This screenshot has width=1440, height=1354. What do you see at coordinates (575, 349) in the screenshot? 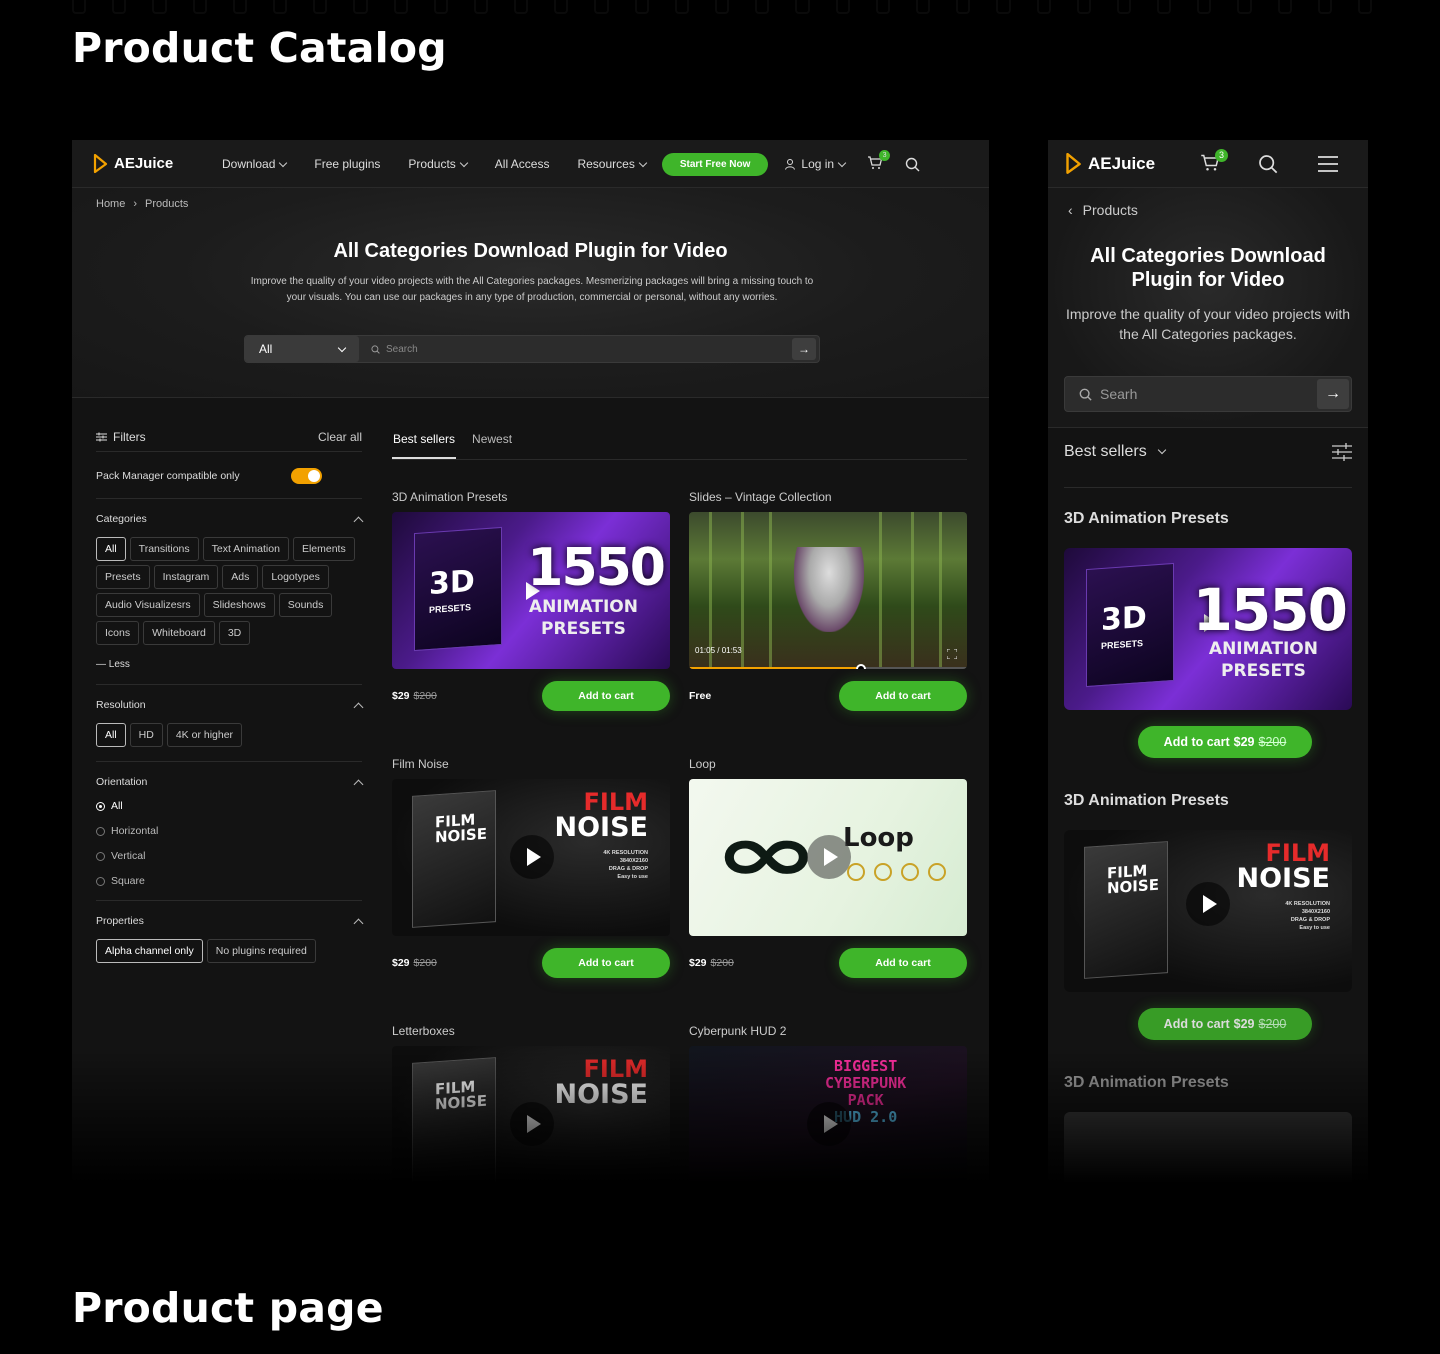
I see `search-input: Search` at bounding box center [575, 349].